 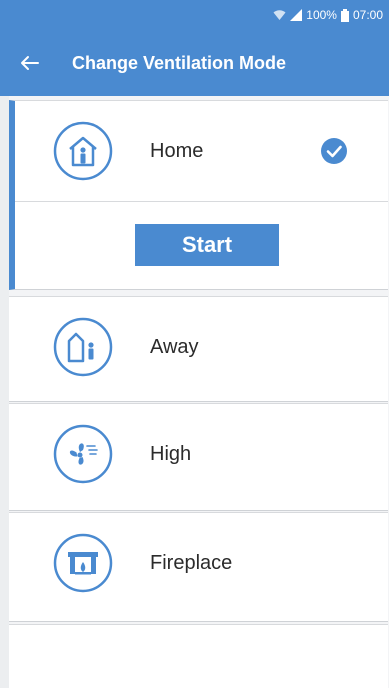 I want to click on signal-icon, so click(x=296, y=15).